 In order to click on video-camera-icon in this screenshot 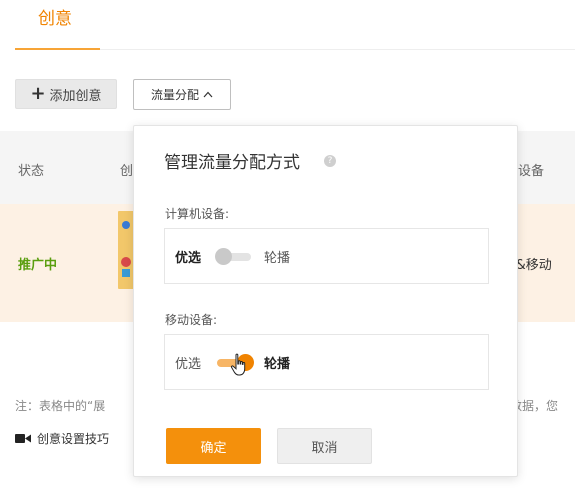, I will do `click(23, 438)`.